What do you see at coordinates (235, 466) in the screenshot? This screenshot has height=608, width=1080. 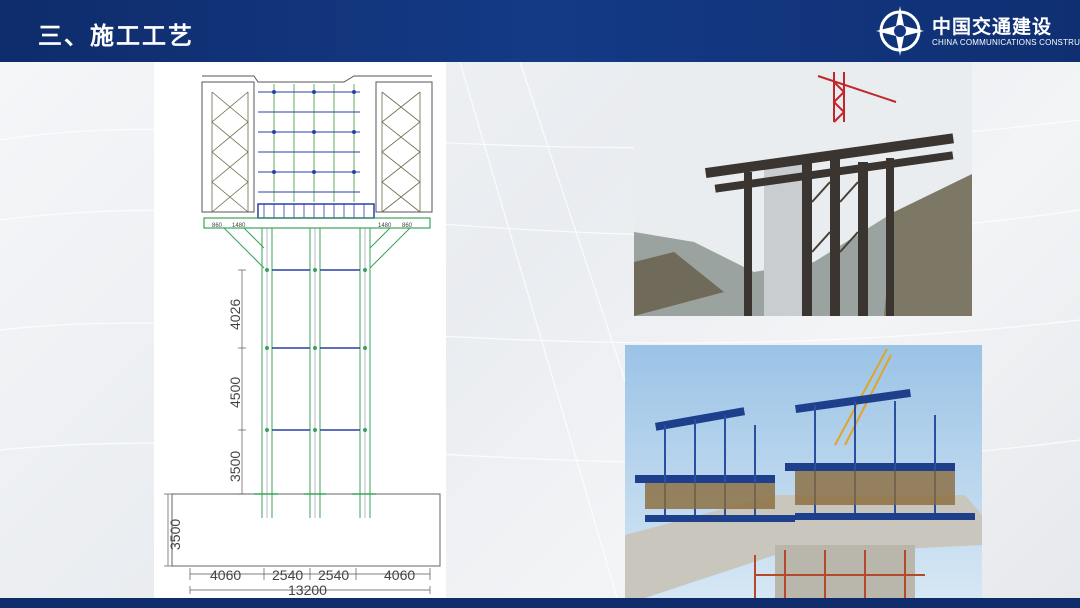 I see `dim-vertical-3: 3500` at bounding box center [235, 466].